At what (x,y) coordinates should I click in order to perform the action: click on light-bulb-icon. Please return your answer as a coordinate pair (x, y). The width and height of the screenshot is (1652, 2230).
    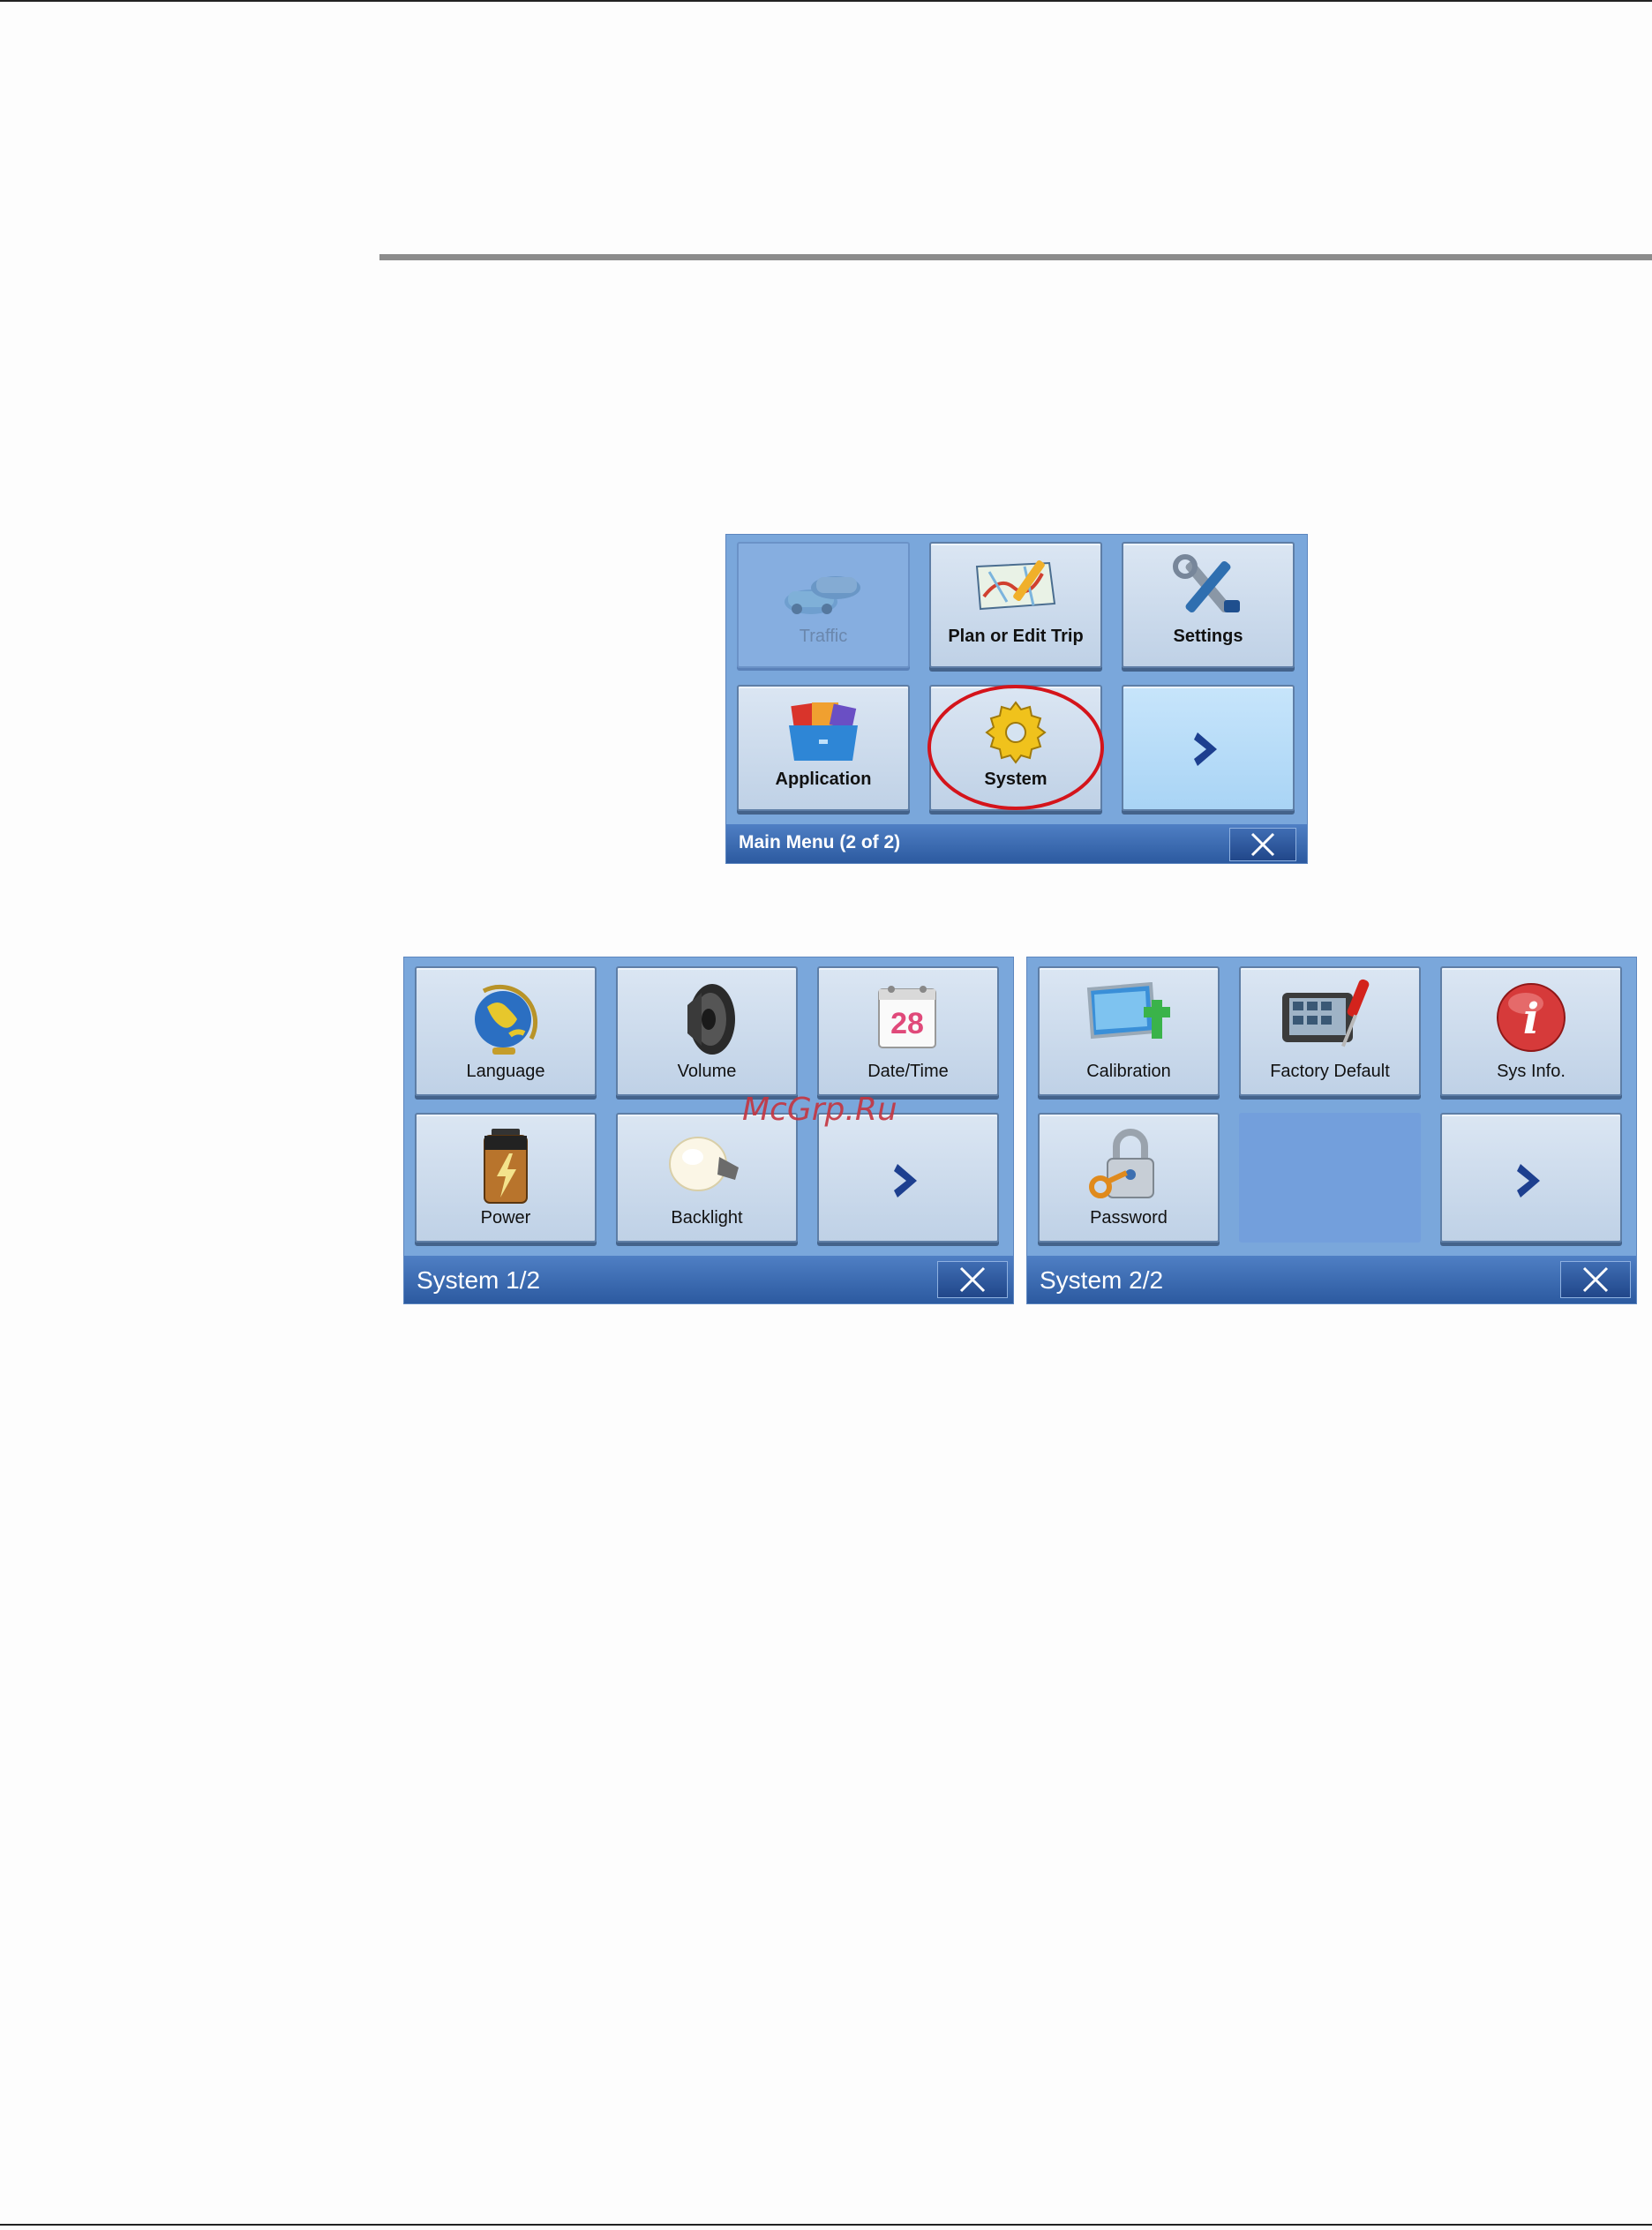
    Looking at the image, I should click on (704, 1164).